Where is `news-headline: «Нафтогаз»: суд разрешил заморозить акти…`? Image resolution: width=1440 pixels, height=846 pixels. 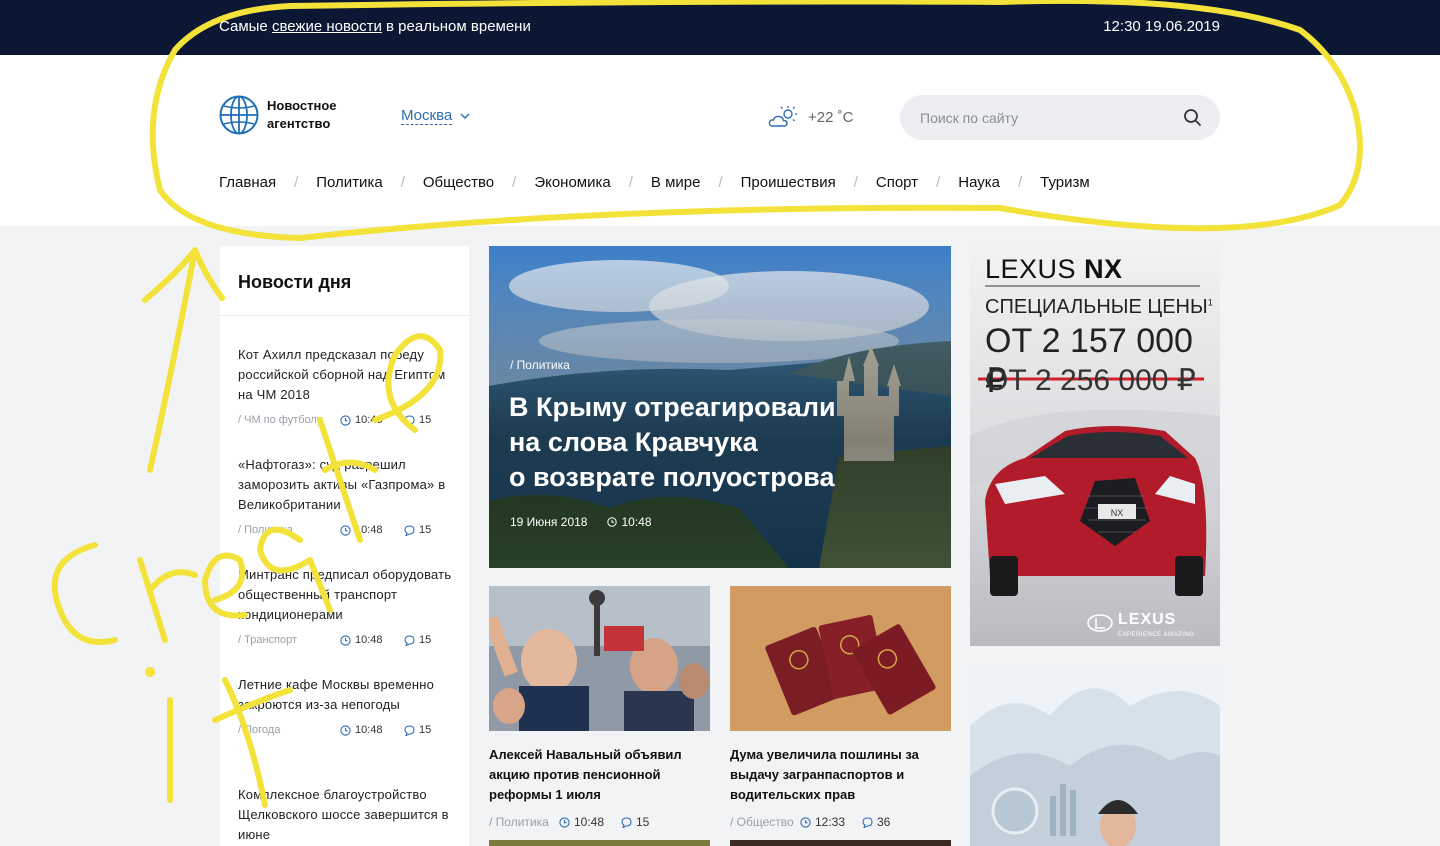 news-headline: «Нафтогаз»: суд разрешил заморозить акти… is located at coordinates (350, 485).